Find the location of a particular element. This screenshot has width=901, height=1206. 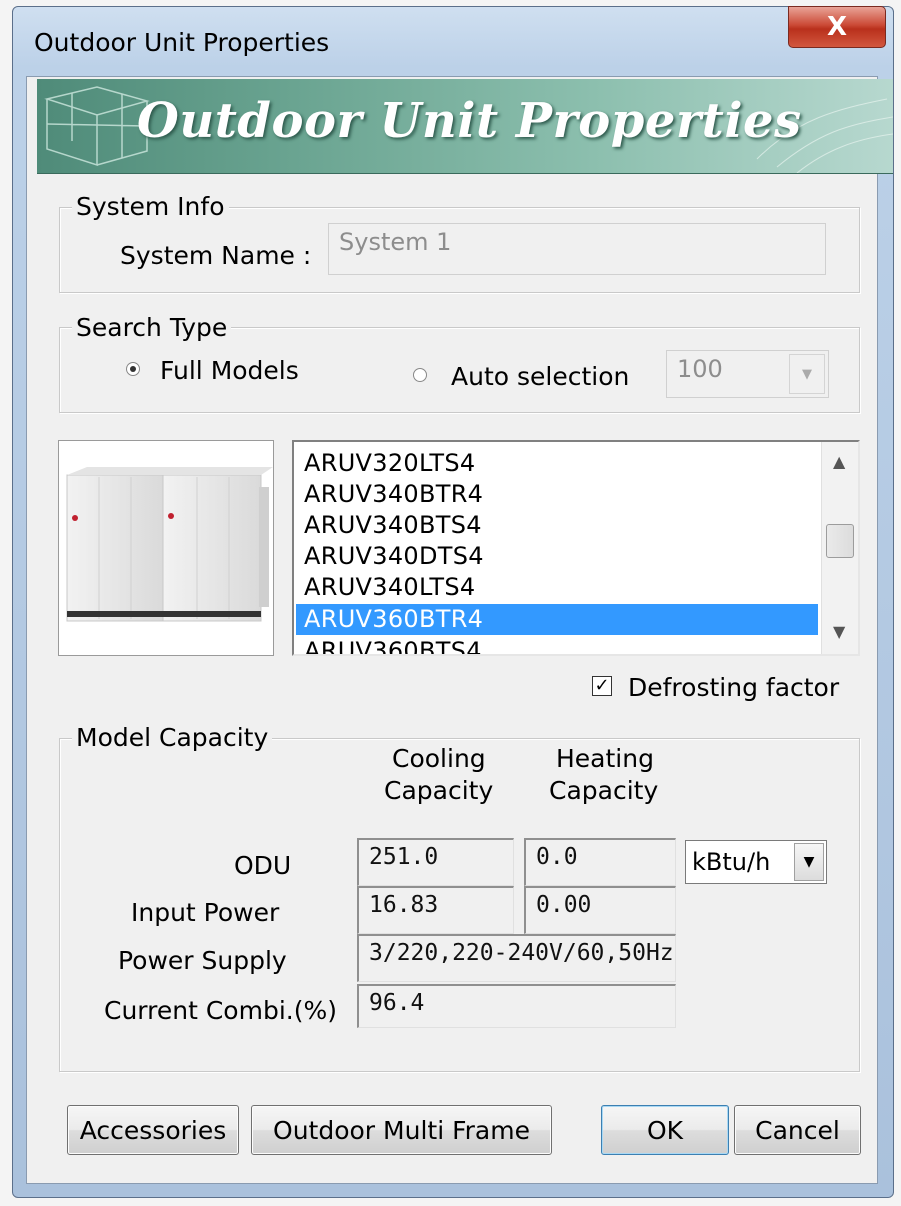

model-capacity-legend: Model Capacity is located at coordinates (172, 737).